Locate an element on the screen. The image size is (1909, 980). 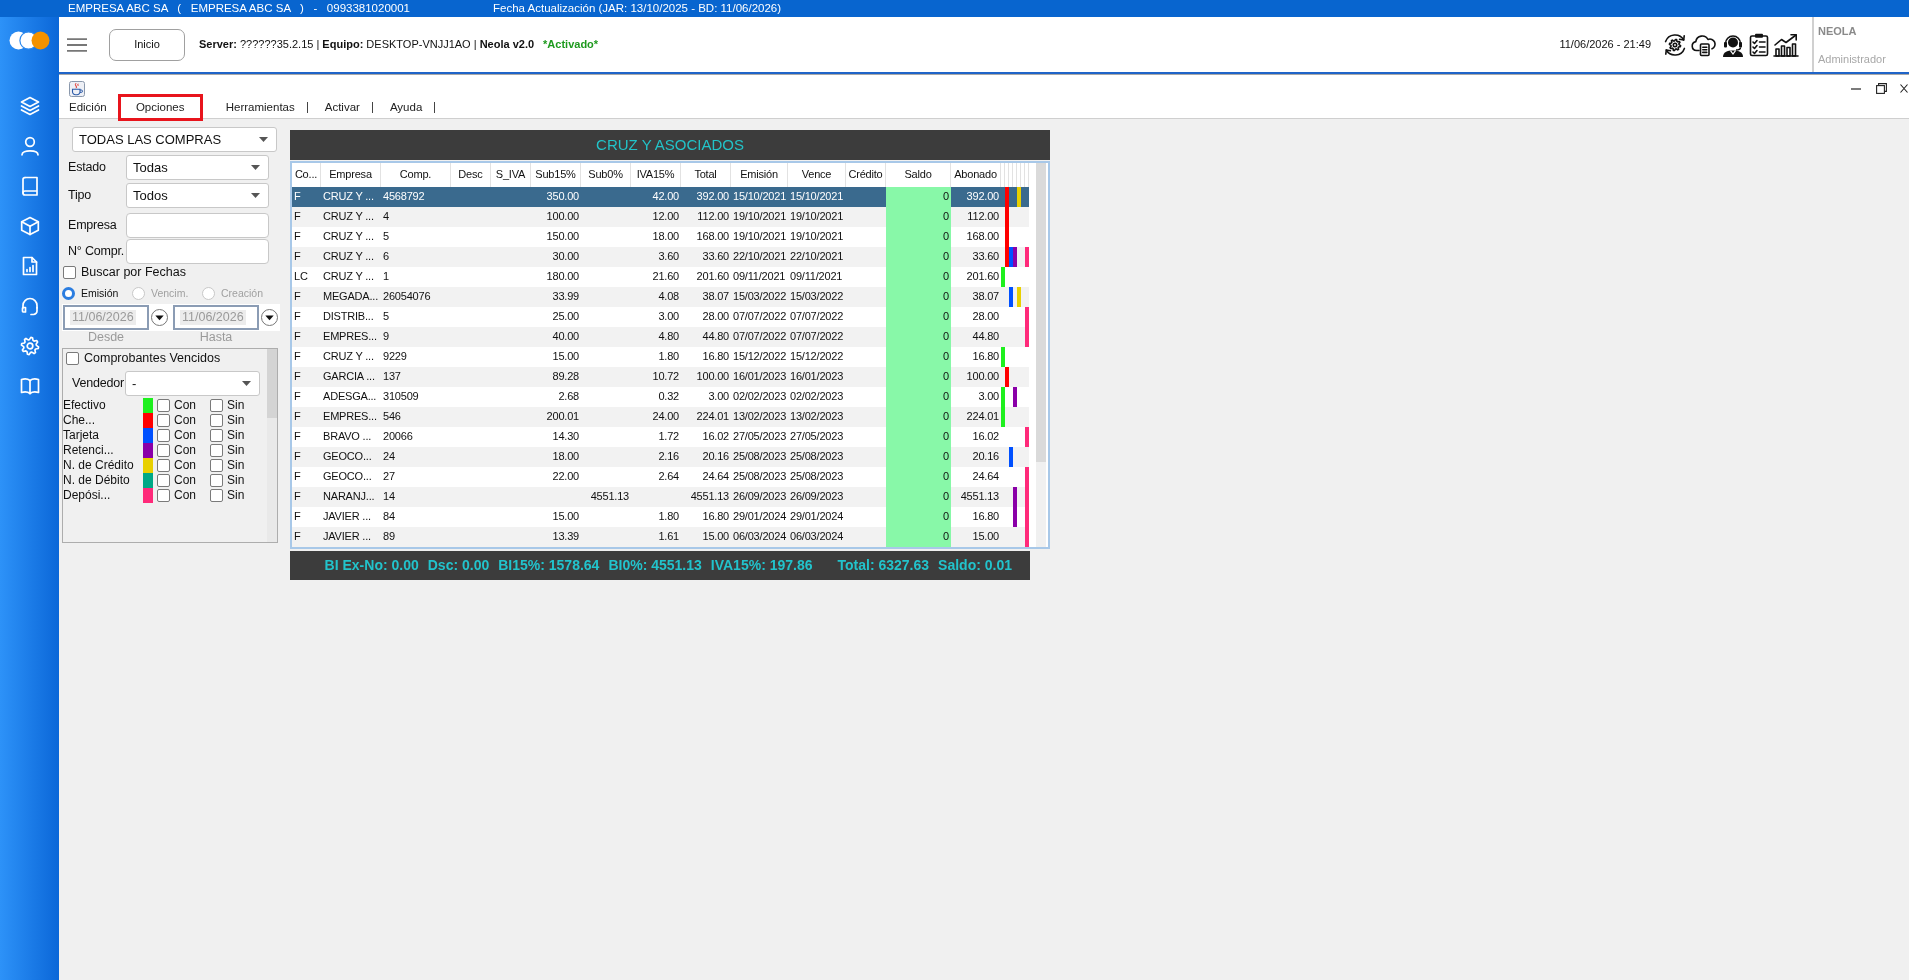
minimize-icon is located at coordinates (1856, 88).